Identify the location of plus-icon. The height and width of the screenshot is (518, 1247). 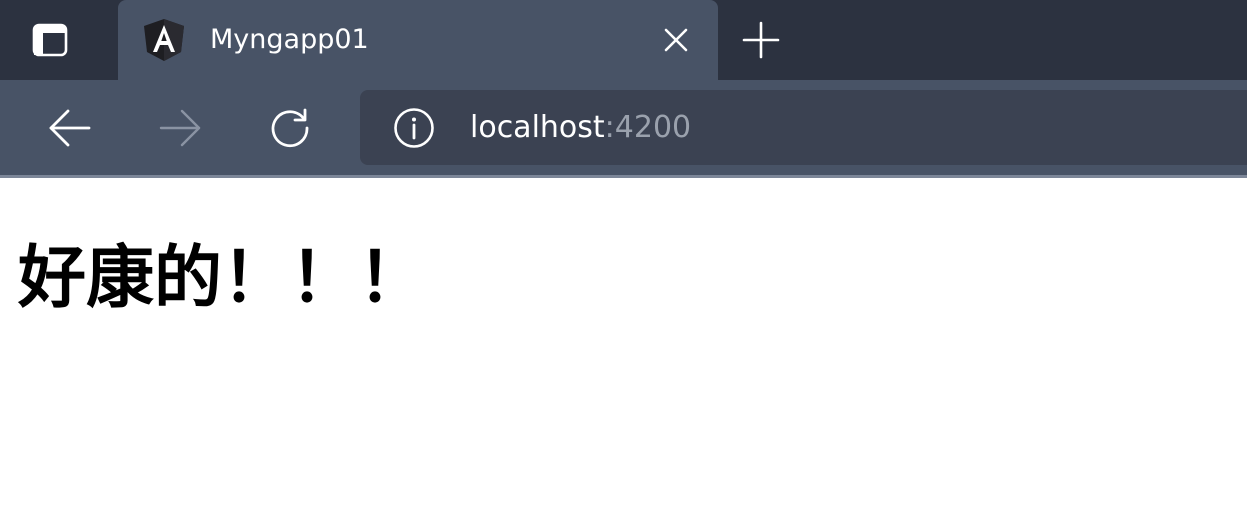
(761, 40).